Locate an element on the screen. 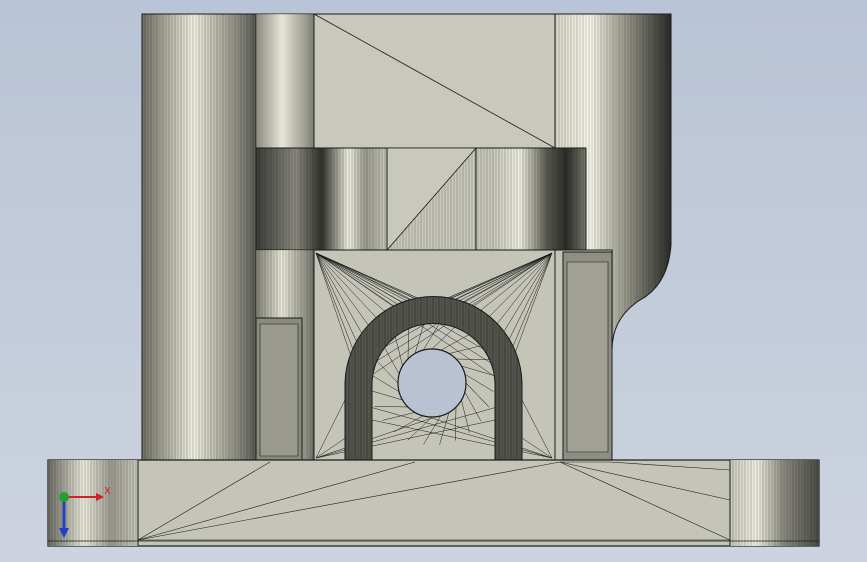  middle-band-face is located at coordinates (421, 199).